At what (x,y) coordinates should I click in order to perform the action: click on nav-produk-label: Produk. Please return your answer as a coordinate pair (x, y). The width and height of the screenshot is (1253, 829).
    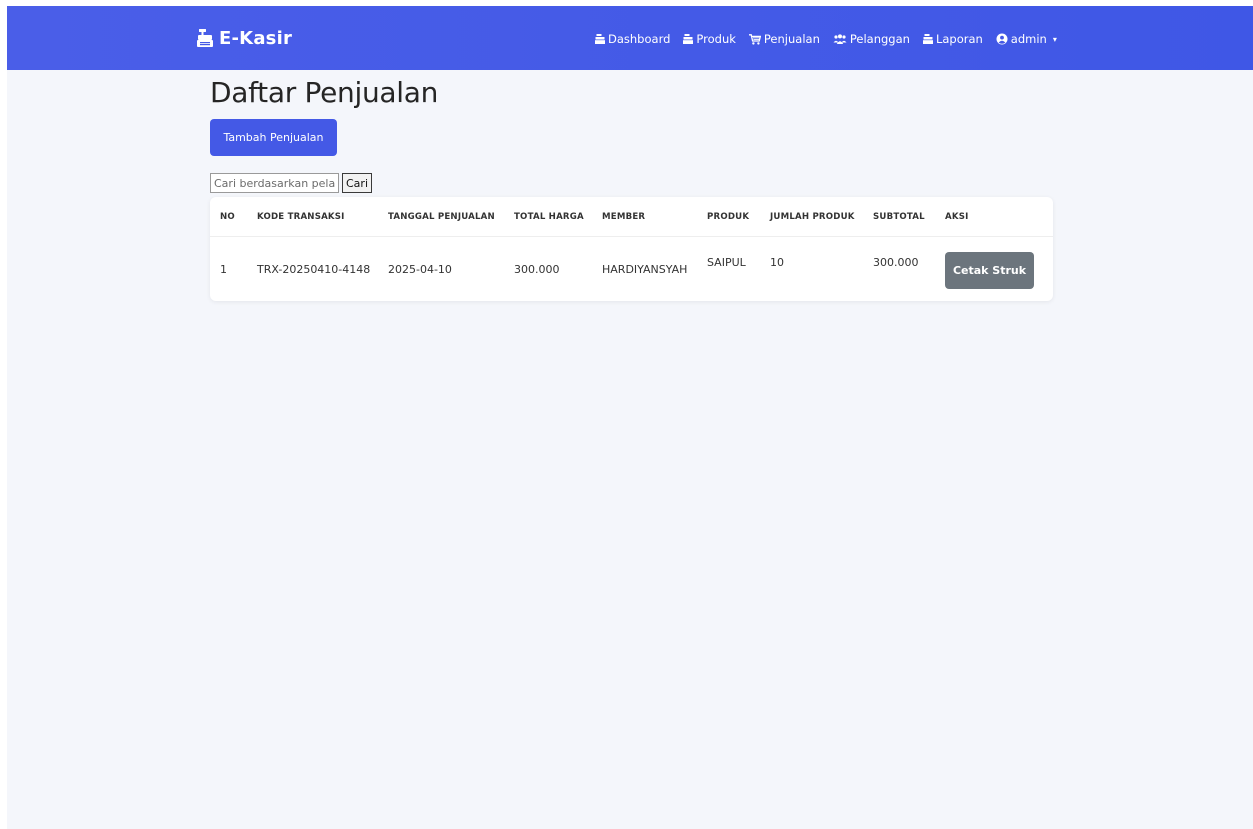
    Looking at the image, I should click on (716, 39).